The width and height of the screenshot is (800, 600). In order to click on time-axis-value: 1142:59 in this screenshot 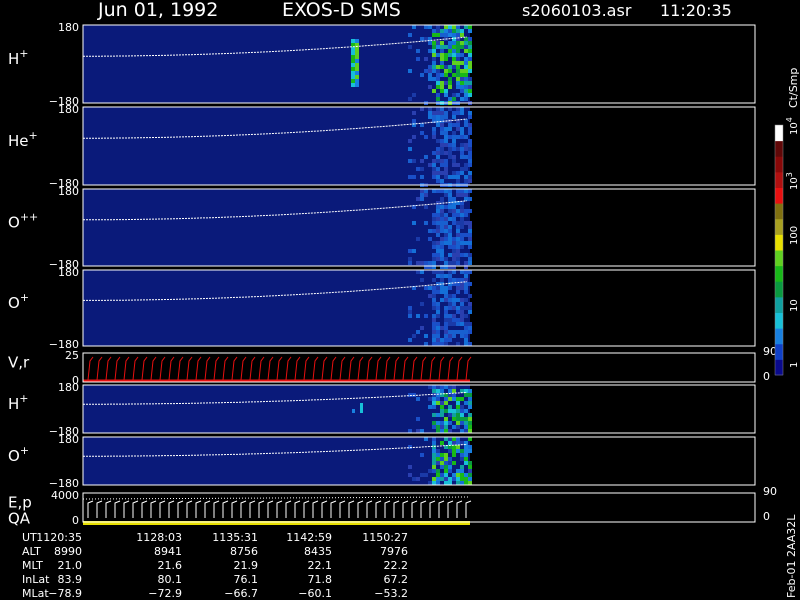, I will do `click(309, 537)`.